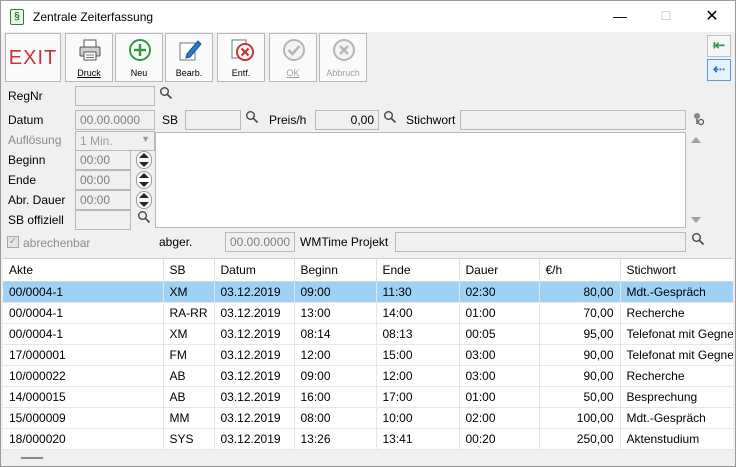 The image size is (736, 467). What do you see at coordinates (676, 292) in the screenshot?
I see `table-cell: Mdt.-Gespräch` at bounding box center [676, 292].